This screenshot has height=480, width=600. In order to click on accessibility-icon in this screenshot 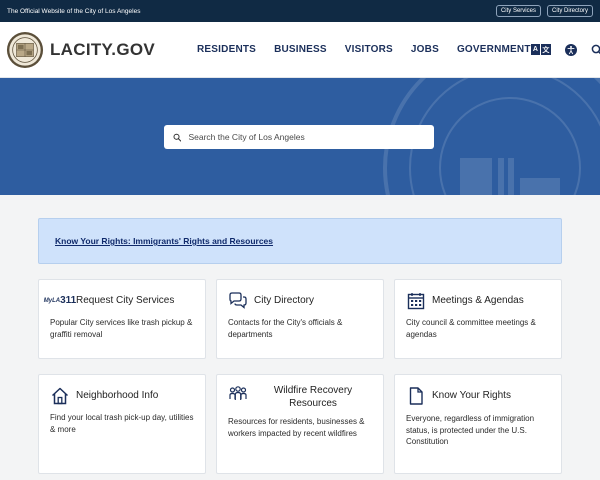, I will do `click(570, 49)`.